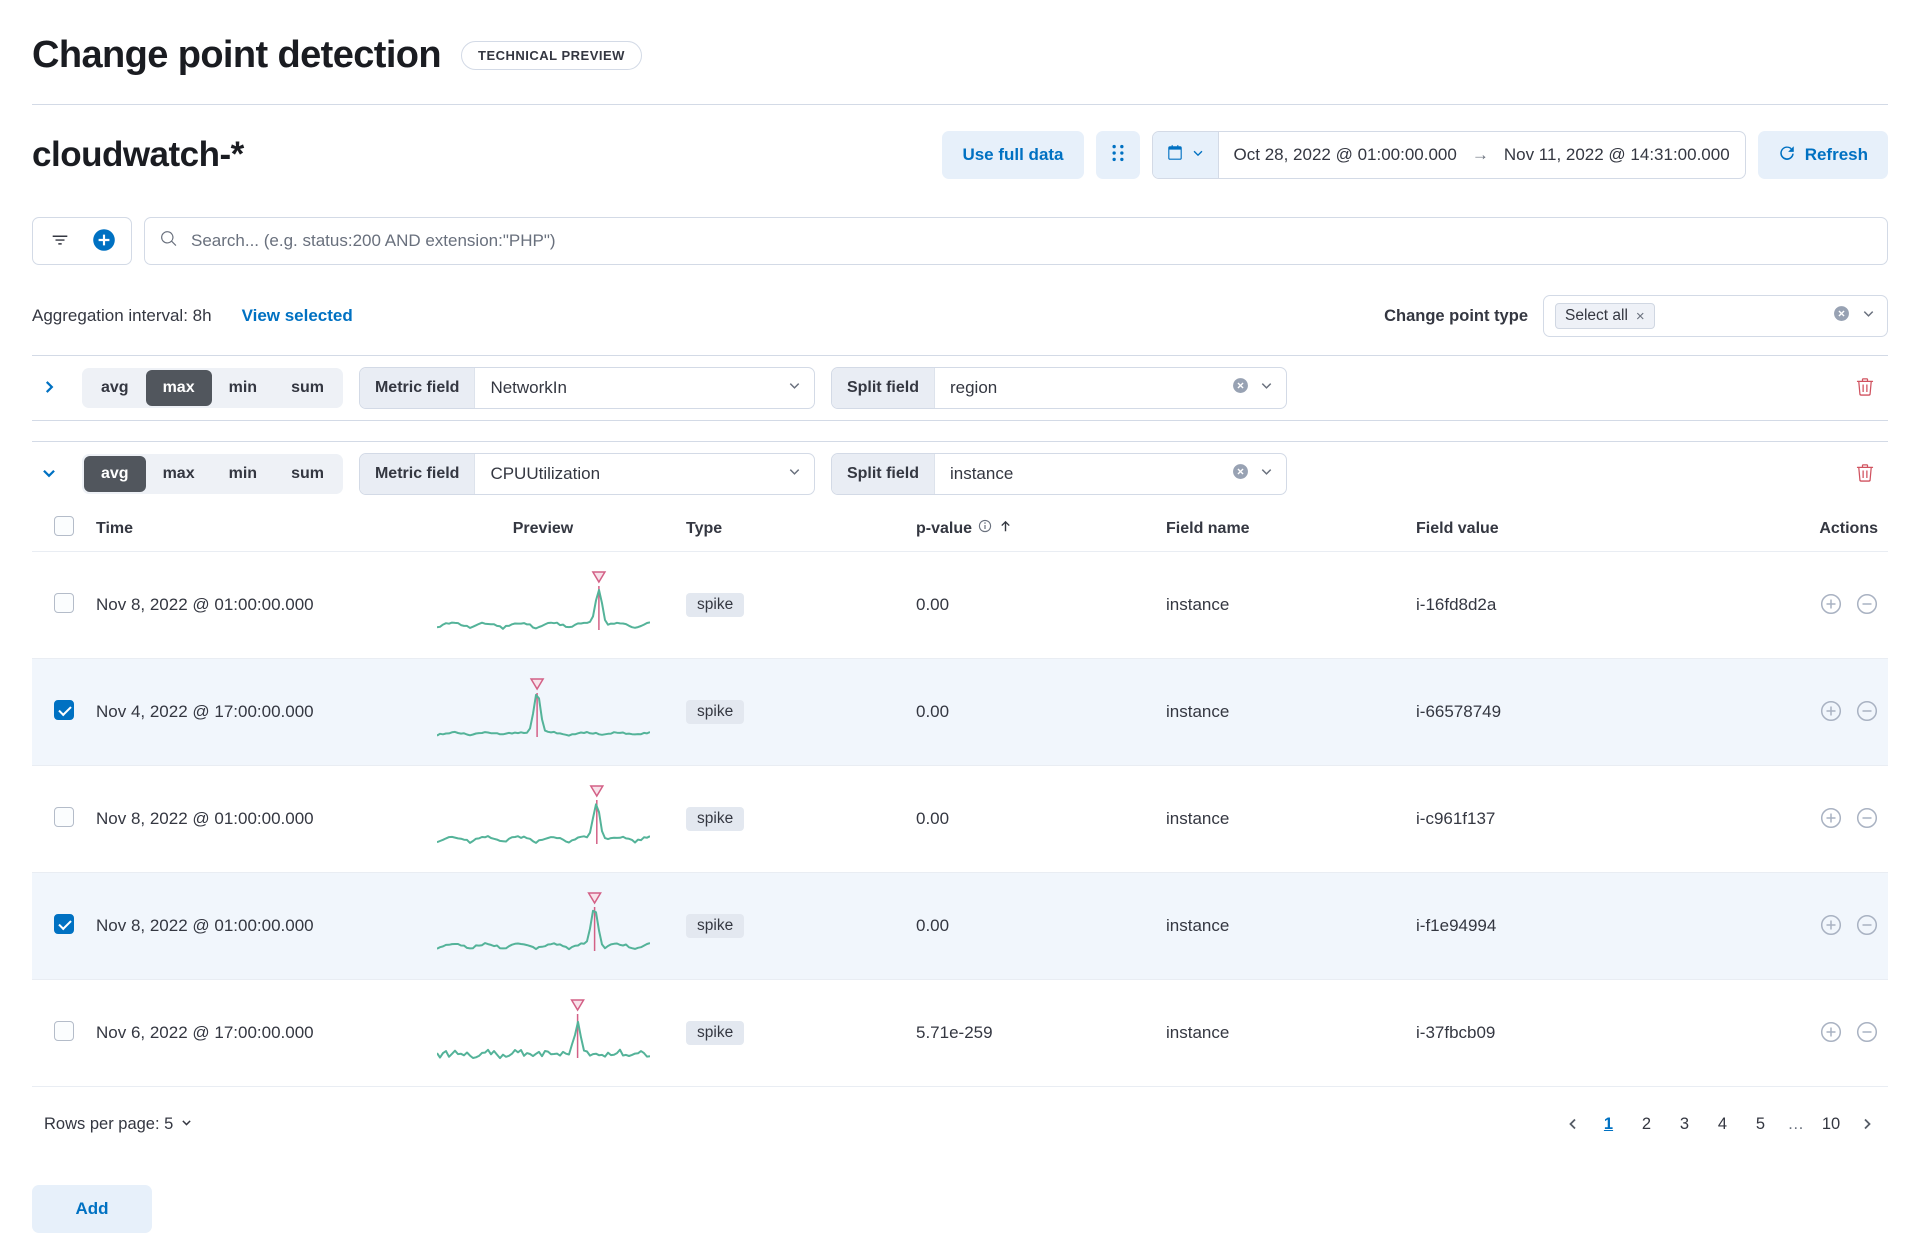  I want to click on page-4-button: 4, so click(1723, 1124).